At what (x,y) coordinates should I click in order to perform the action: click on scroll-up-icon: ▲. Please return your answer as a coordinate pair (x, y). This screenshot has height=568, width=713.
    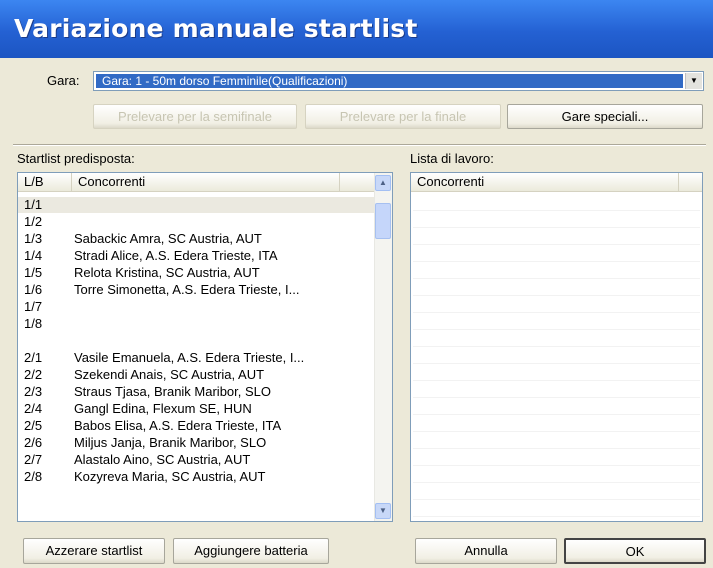
    Looking at the image, I should click on (383, 183).